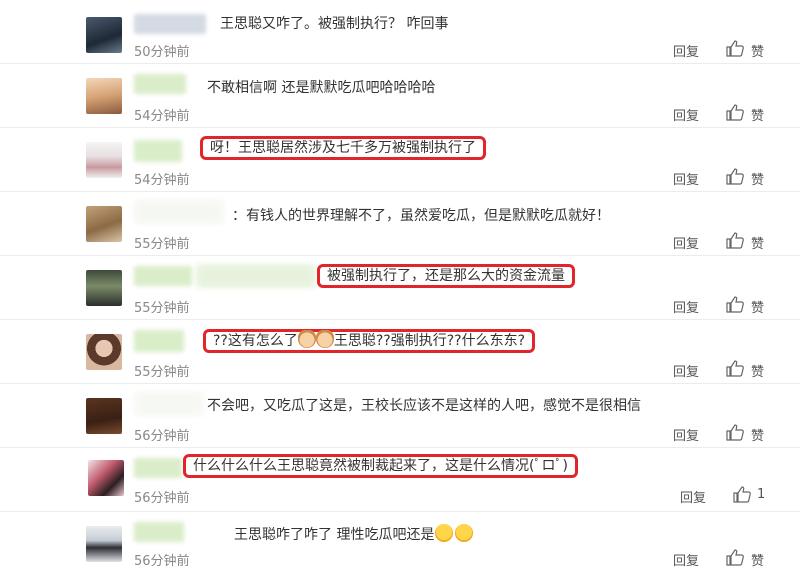 The width and height of the screenshot is (800, 575). What do you see at coordinates (429, 341) in the screenshot?
I see `comment-text-part: 王思聪??强制执行??什么东东?` at bounding box center [429, 341].